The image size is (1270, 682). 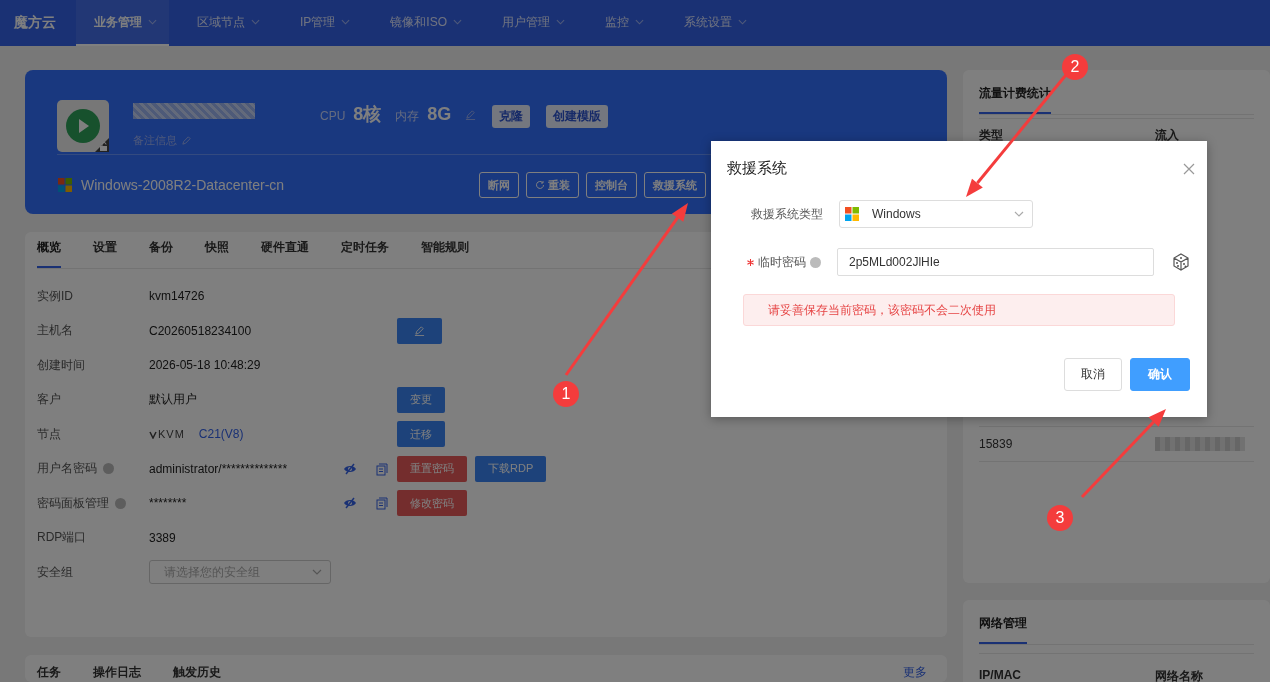 I want to click on action-button: 救援系统, so click(x=675, y=185).